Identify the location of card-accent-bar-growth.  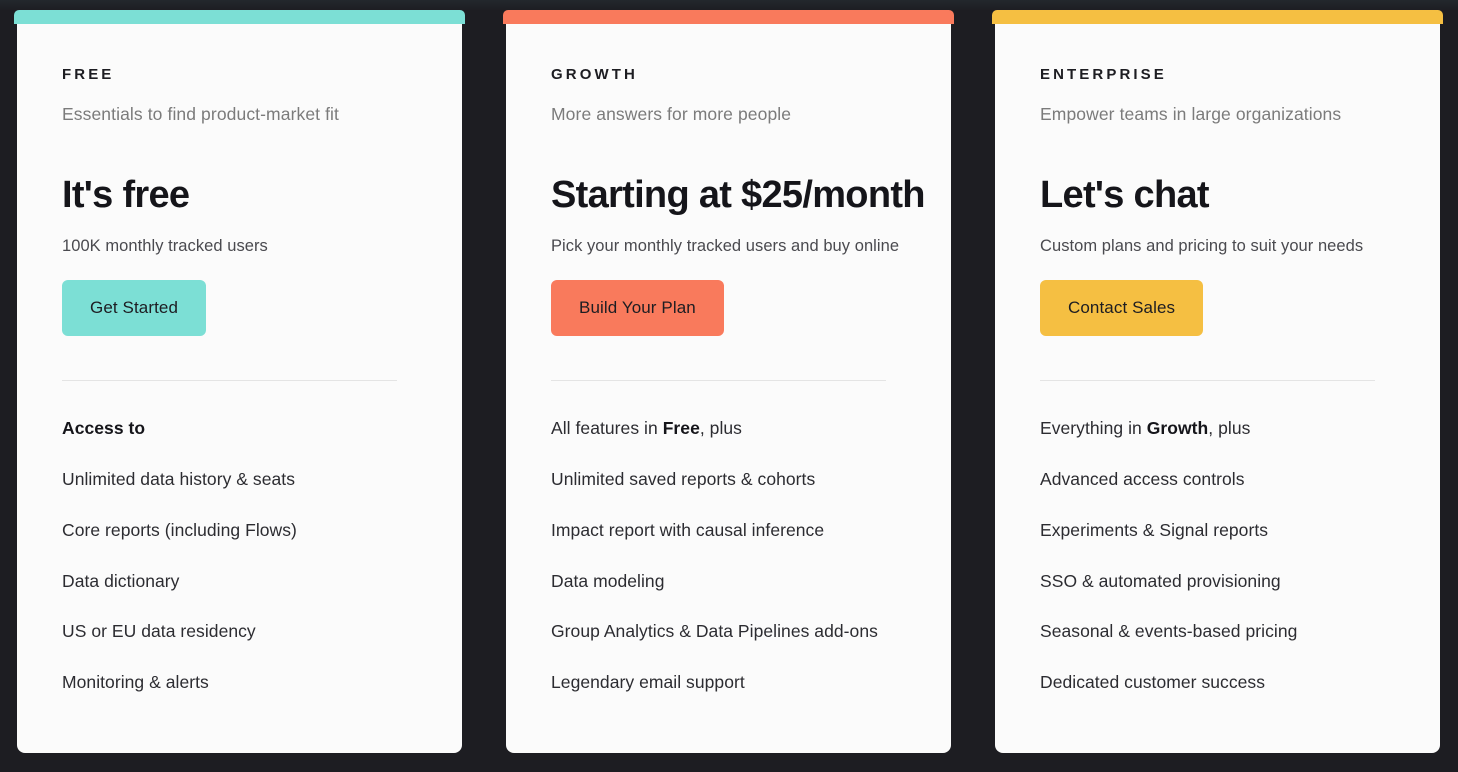
(728, 17).